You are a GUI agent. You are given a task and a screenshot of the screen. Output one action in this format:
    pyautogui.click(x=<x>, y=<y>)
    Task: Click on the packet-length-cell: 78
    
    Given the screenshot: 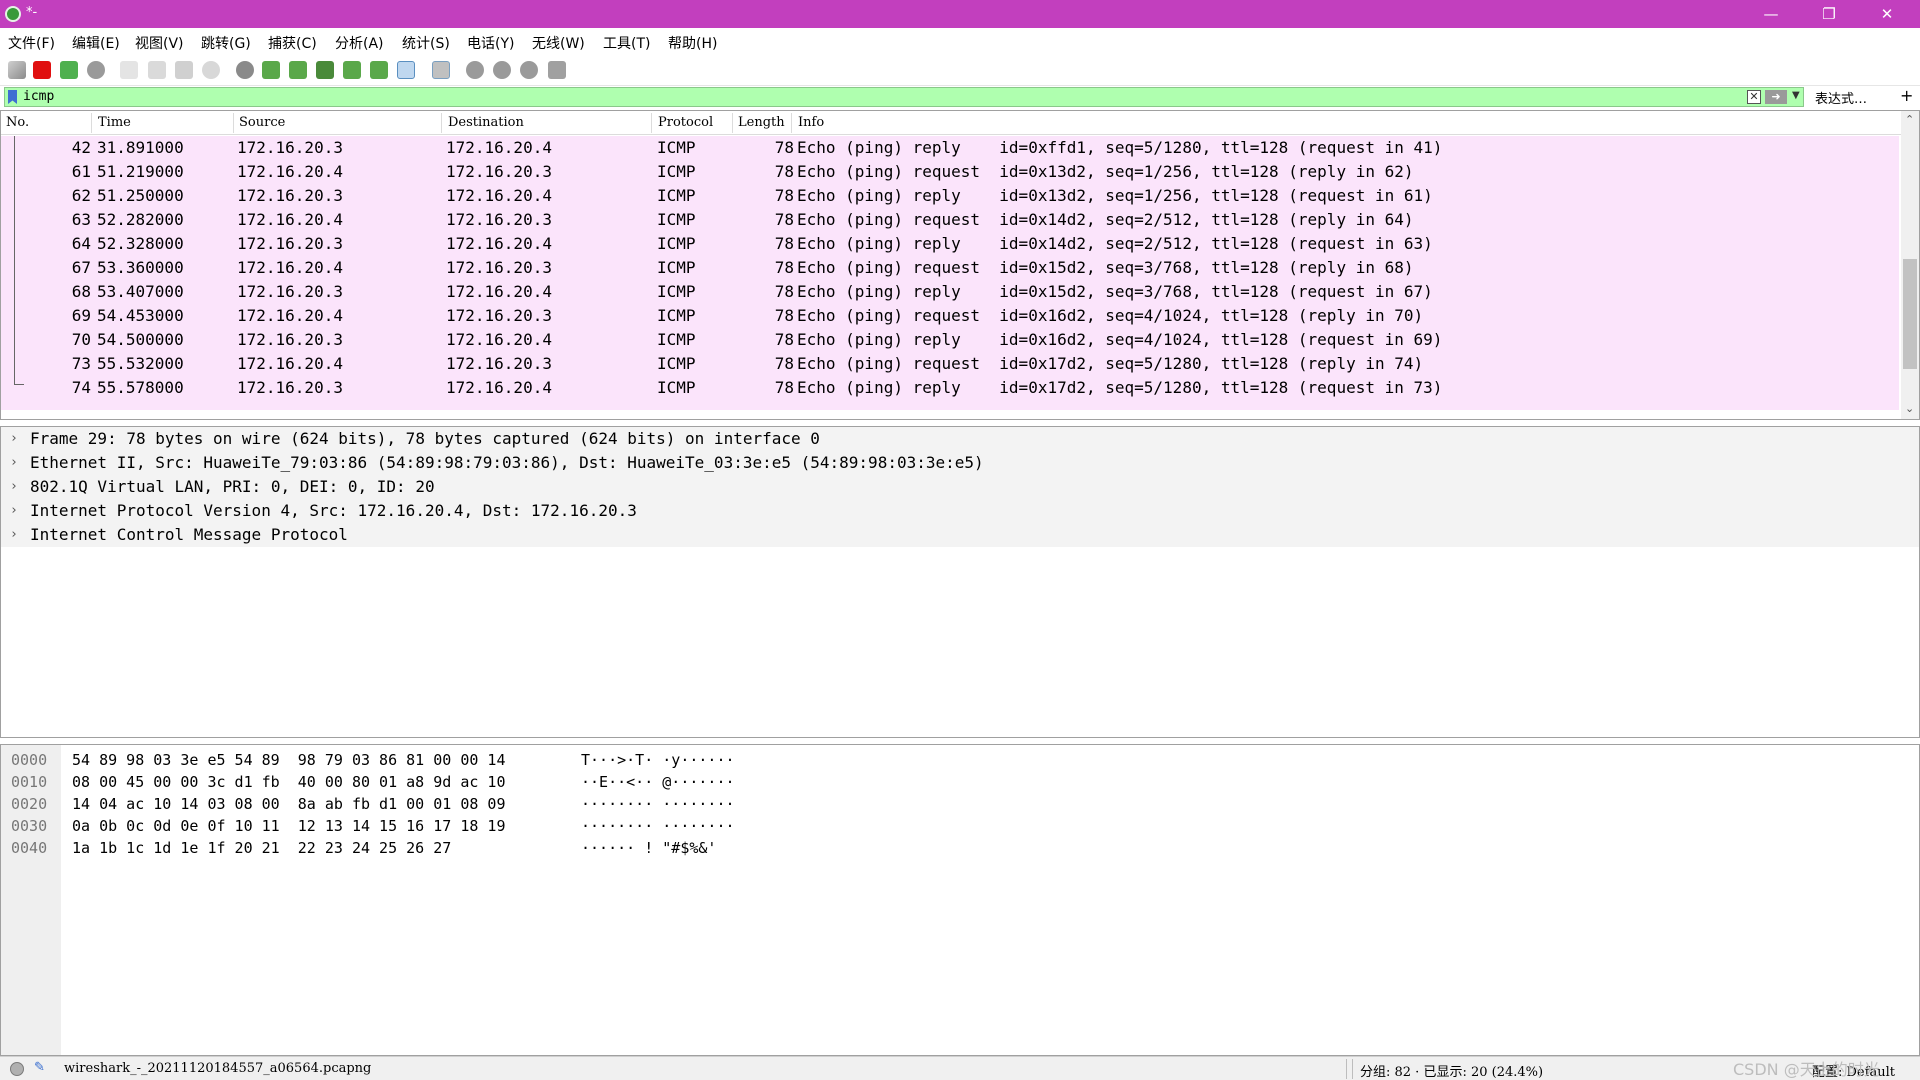 What is the action you would take?
    pyautogui.click(x=784, y=387)
    